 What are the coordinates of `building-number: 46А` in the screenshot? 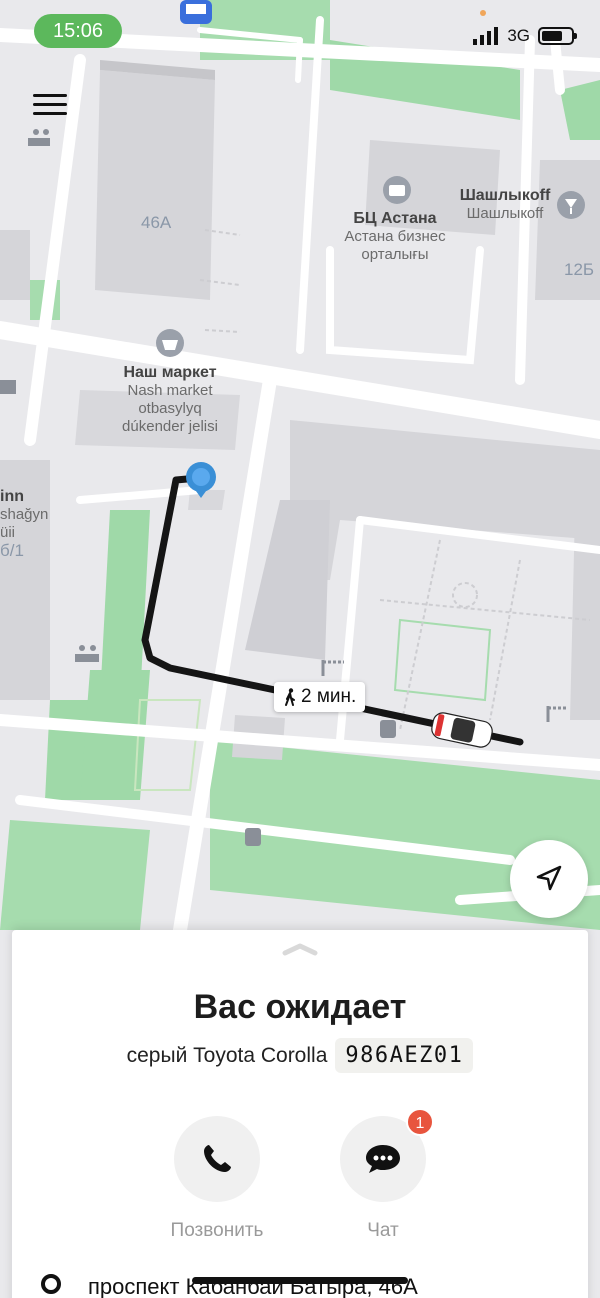 It's located at (156, 222).